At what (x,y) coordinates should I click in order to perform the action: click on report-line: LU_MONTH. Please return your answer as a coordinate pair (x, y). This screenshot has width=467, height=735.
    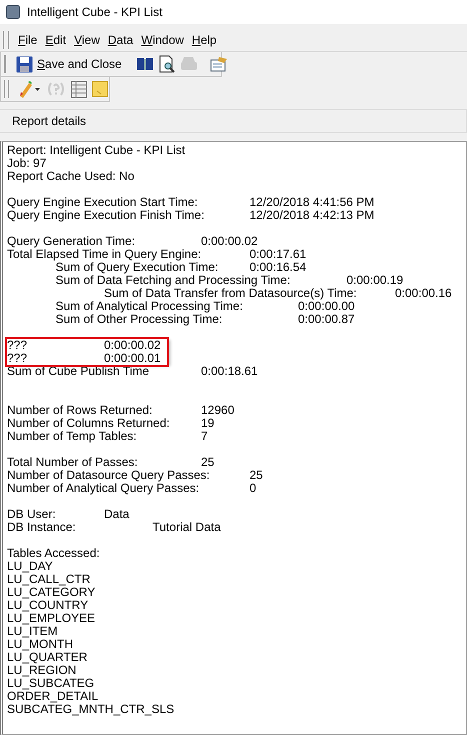
    Looking at the image, I should click on (40, 644).